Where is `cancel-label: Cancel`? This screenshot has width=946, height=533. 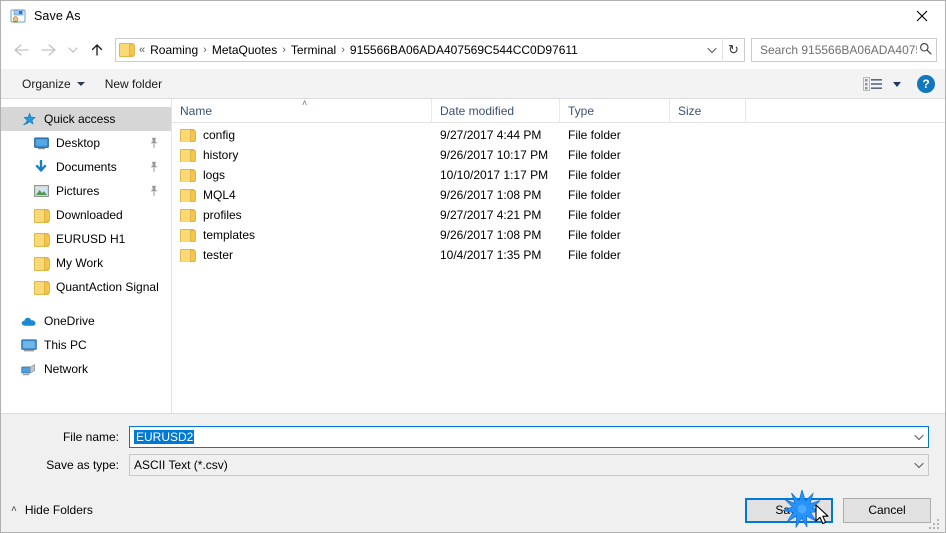
cancel-label: Cancel is located at coordinates (887, 510).